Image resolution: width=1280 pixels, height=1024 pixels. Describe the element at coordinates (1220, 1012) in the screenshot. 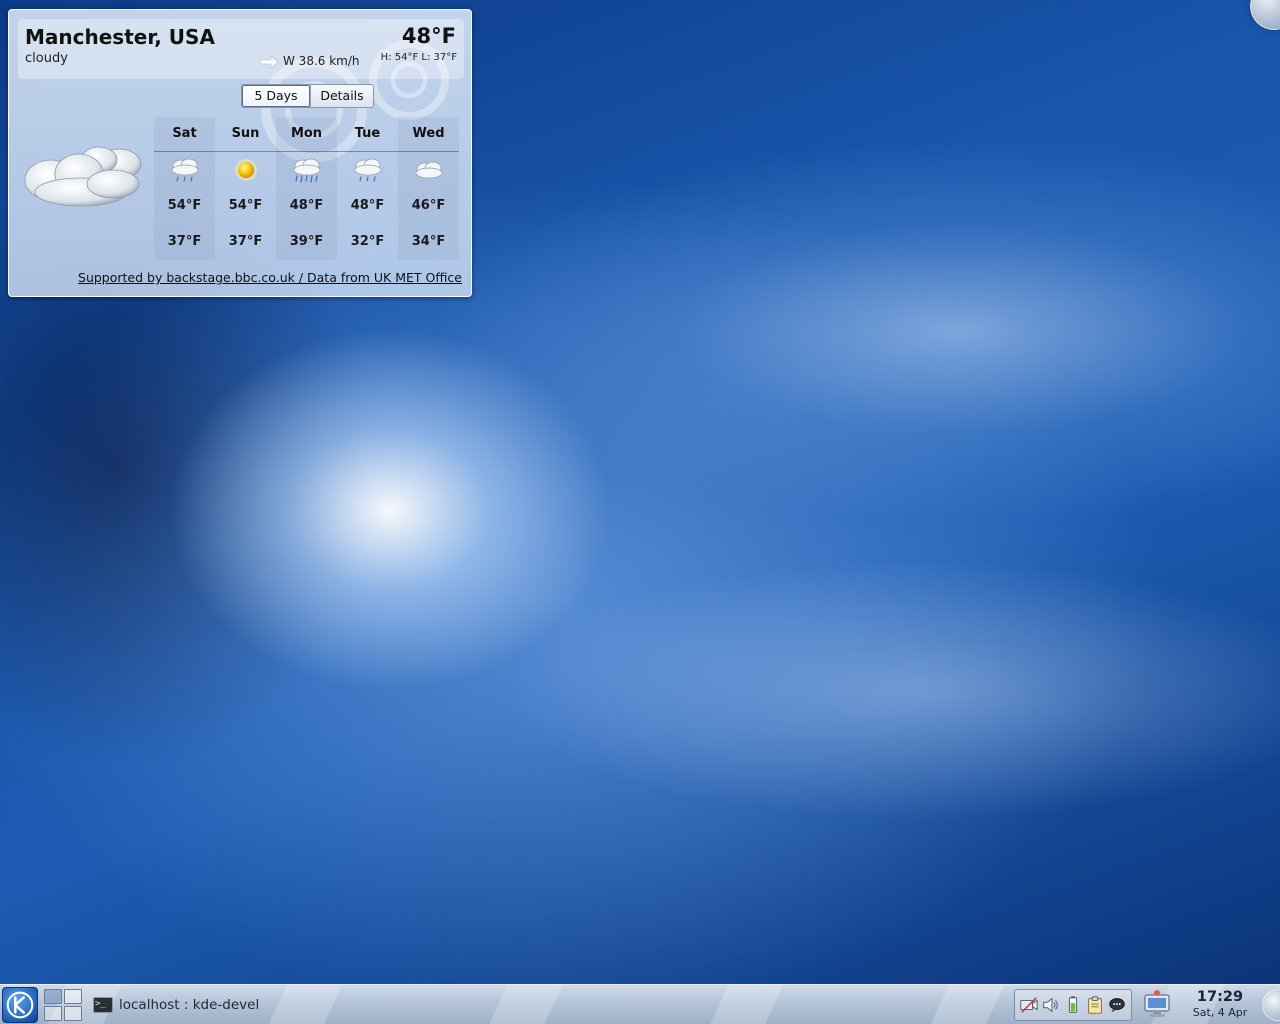

I see `clock-date: Sat, 4 Apr` at that location.